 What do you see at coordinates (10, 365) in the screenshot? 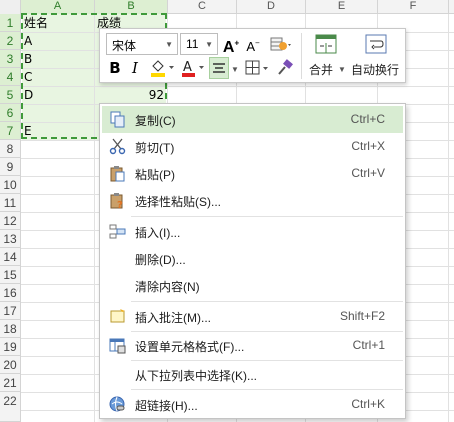
I see `row-header-20: 20` at bounding box center [10, 365].